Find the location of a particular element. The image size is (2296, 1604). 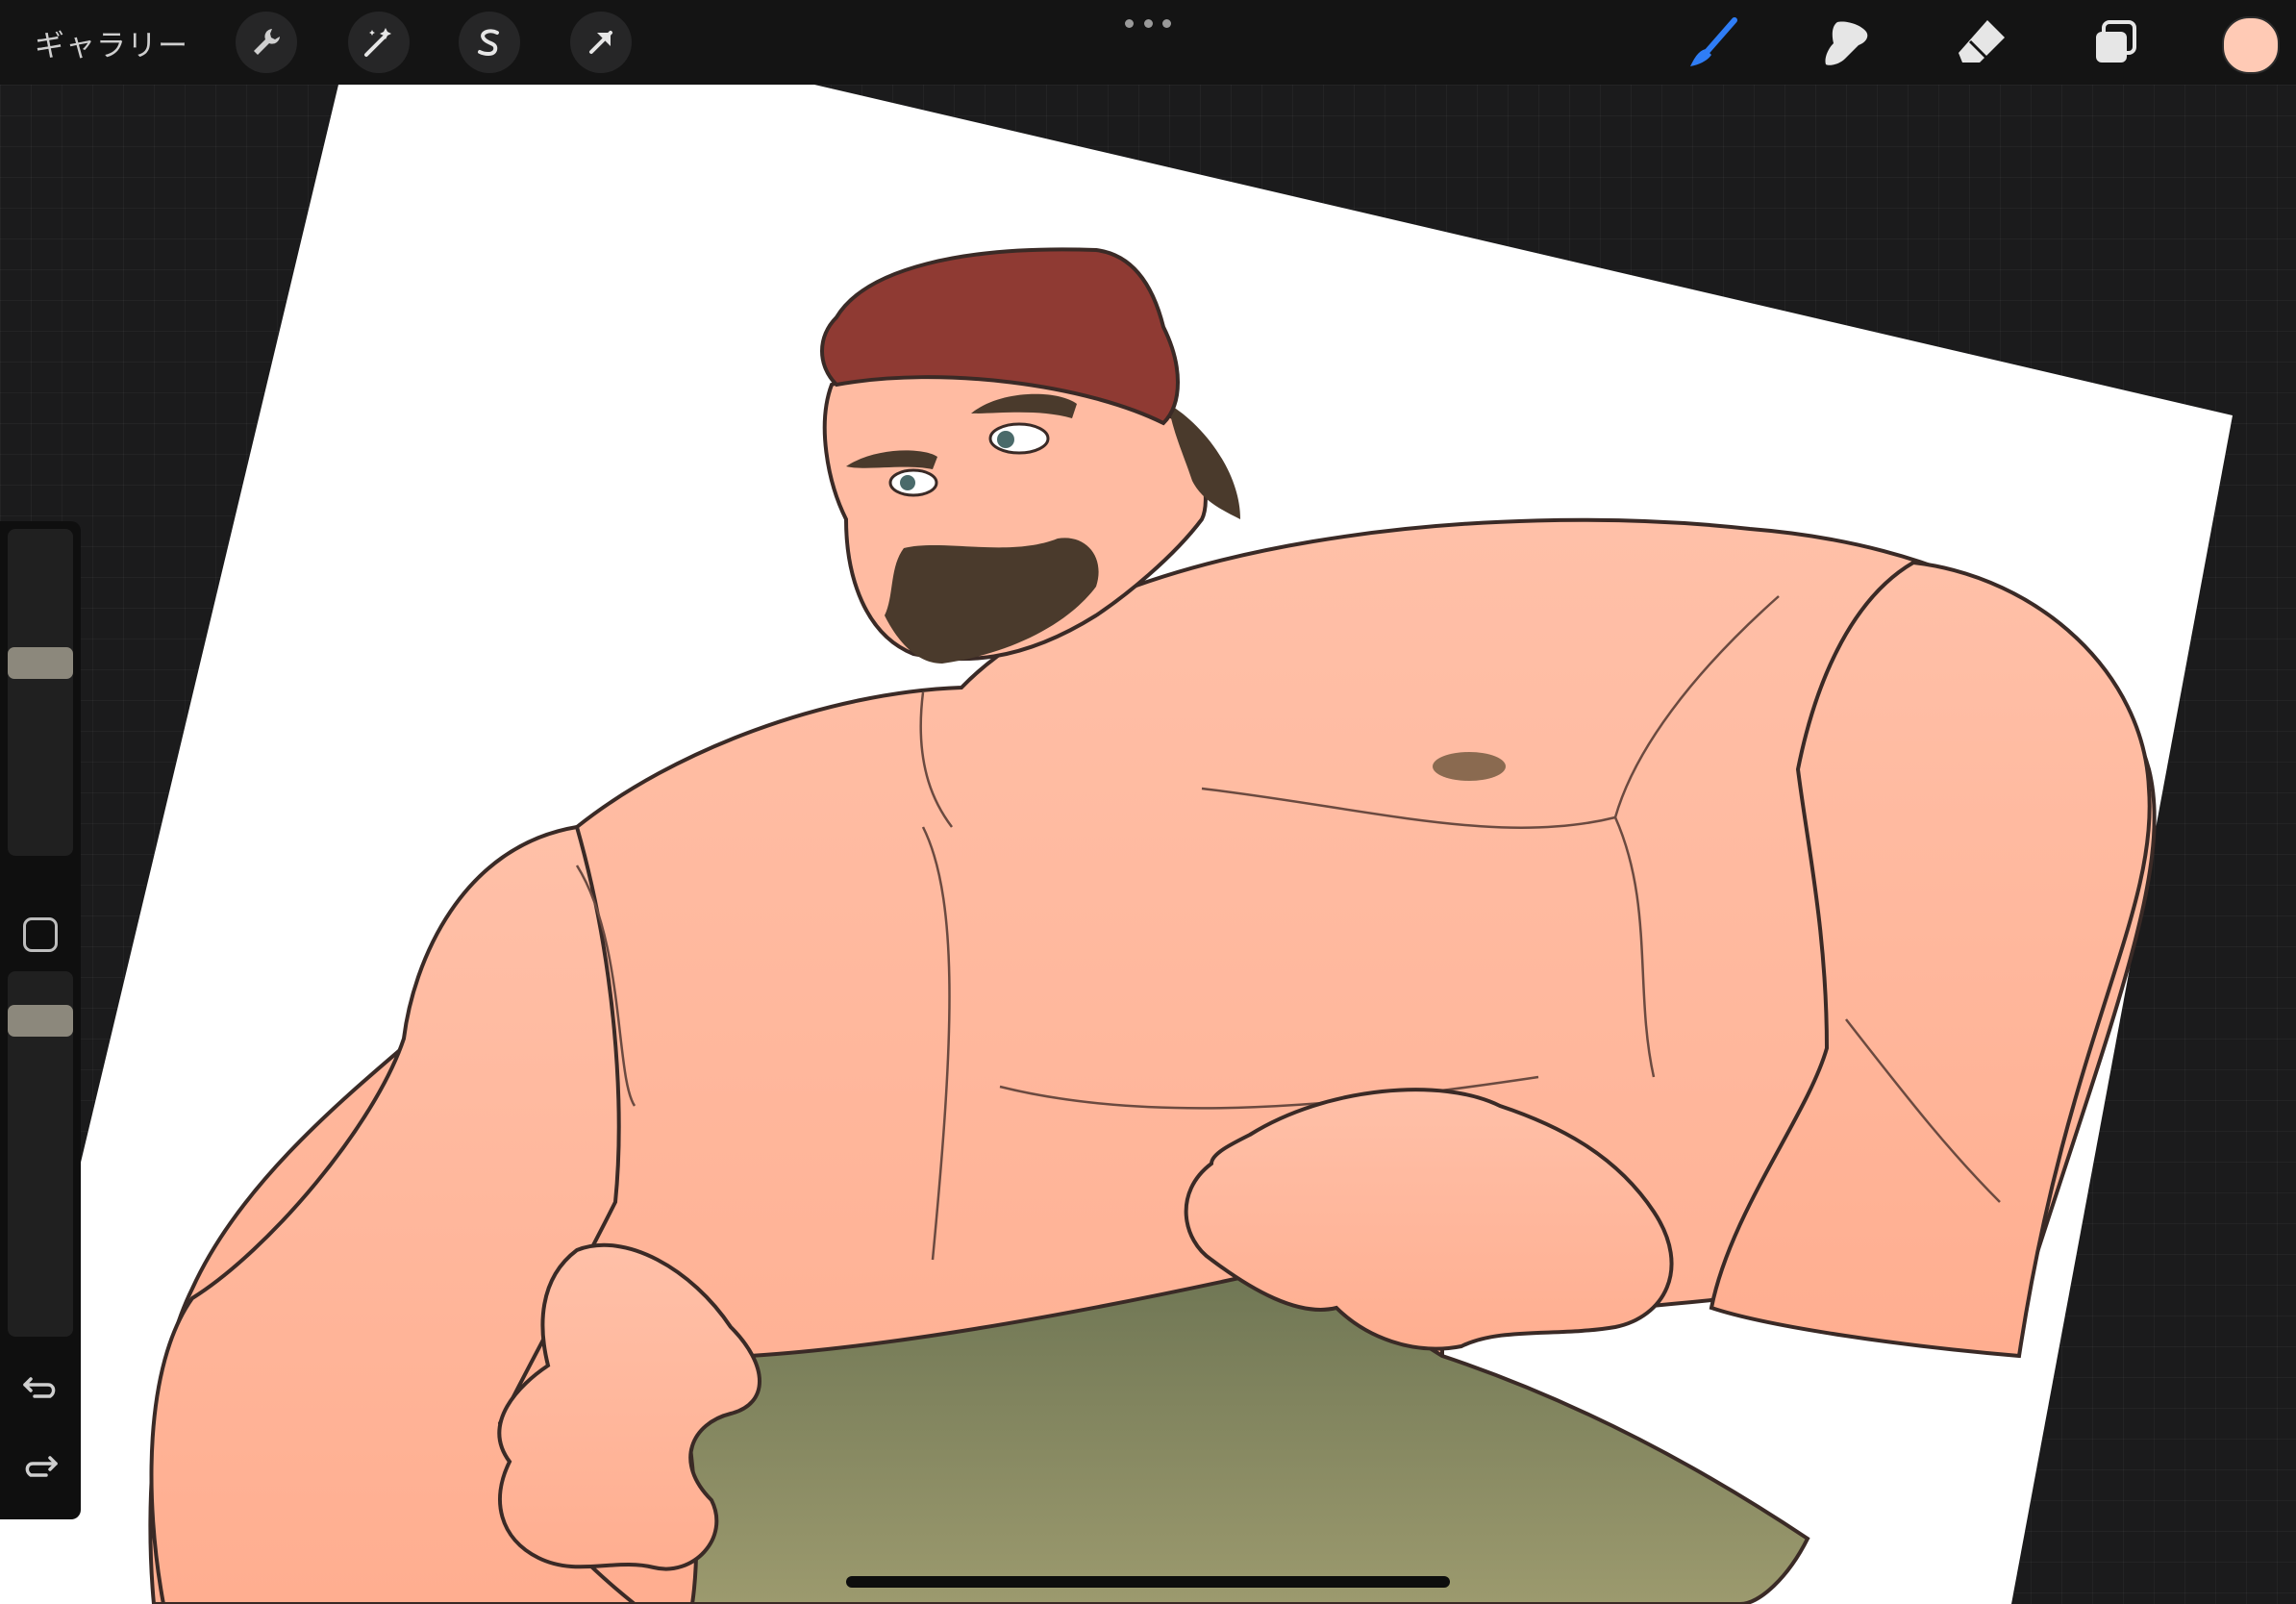

eraser-tool-button is located at coordinates (1981, 43).